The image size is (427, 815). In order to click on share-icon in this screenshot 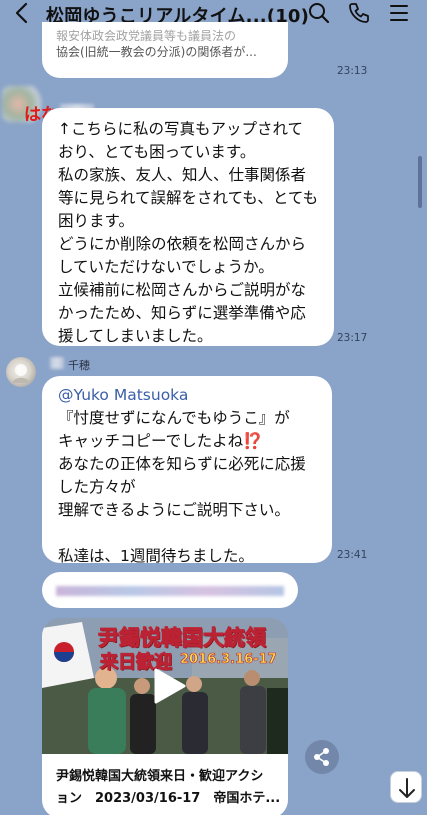, I will do `click(321, 757)`.